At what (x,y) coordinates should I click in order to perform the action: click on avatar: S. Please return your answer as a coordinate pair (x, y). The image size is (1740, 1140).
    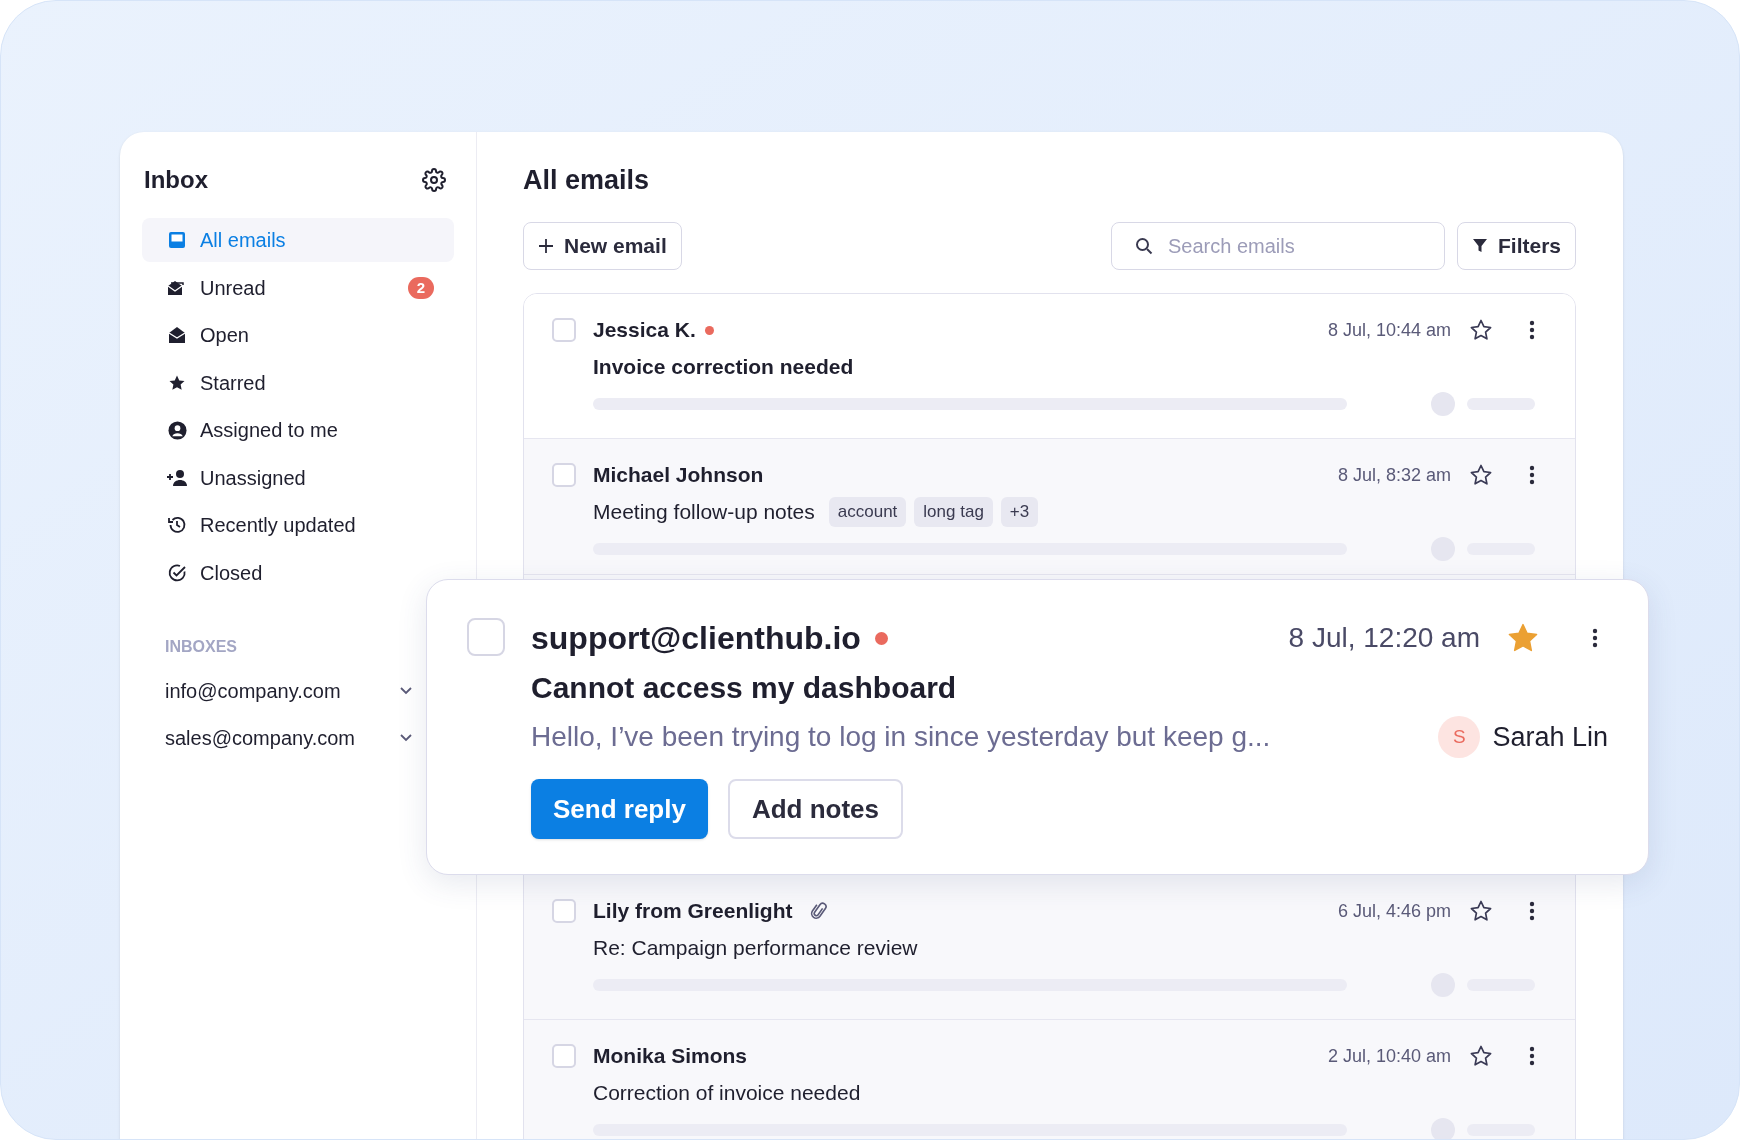
    Looking at the image, I should click on (1459, 737).